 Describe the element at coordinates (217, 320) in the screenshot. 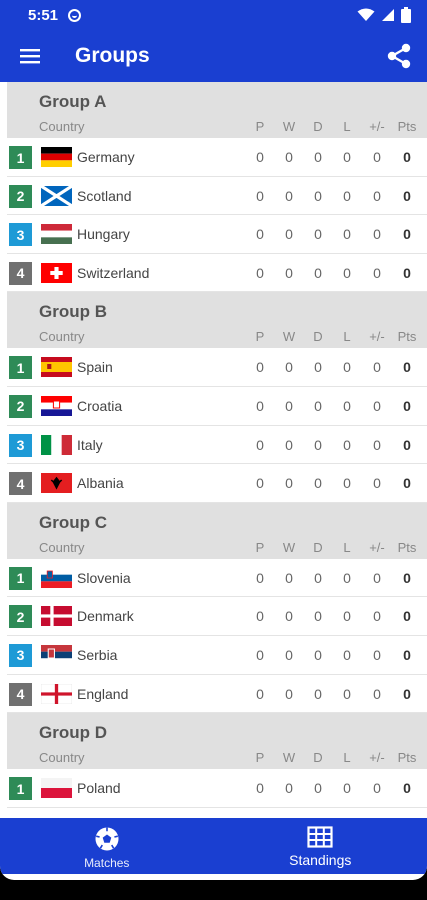

I see `group-header: Group B Country P W D L +/- Pts` at that location.